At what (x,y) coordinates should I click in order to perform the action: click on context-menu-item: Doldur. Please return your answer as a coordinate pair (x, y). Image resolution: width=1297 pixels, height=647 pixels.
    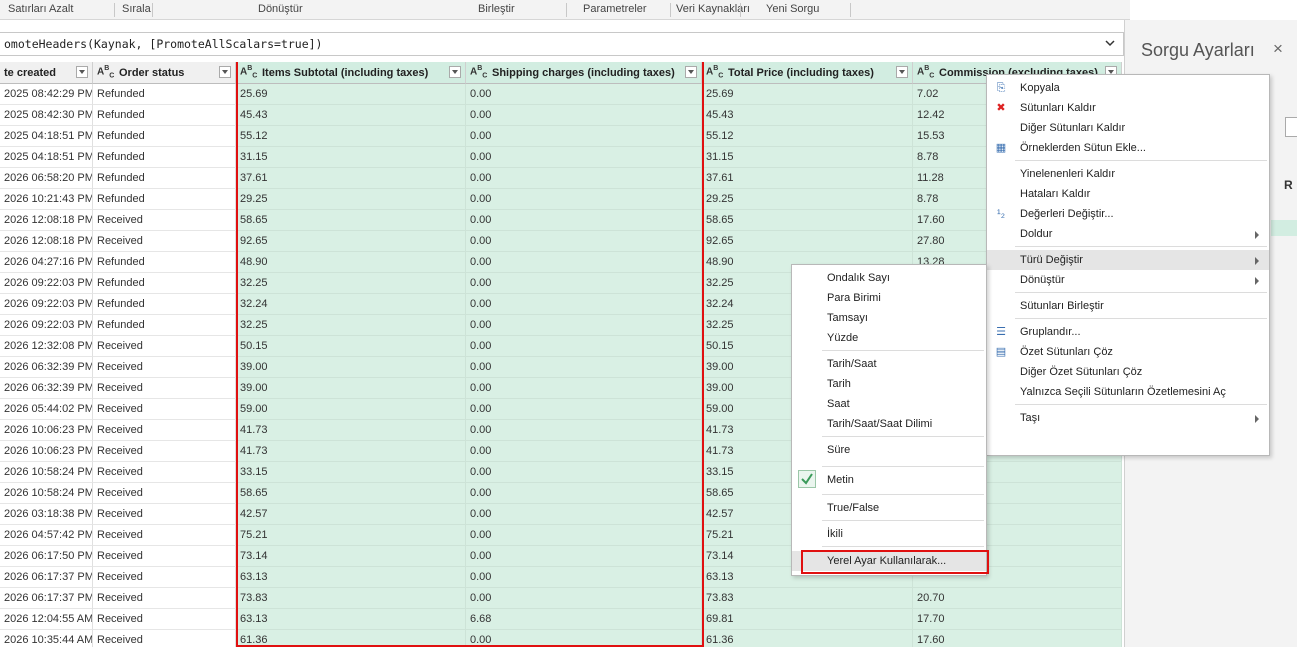
    Looking at the image, I should click on (1128, 234).